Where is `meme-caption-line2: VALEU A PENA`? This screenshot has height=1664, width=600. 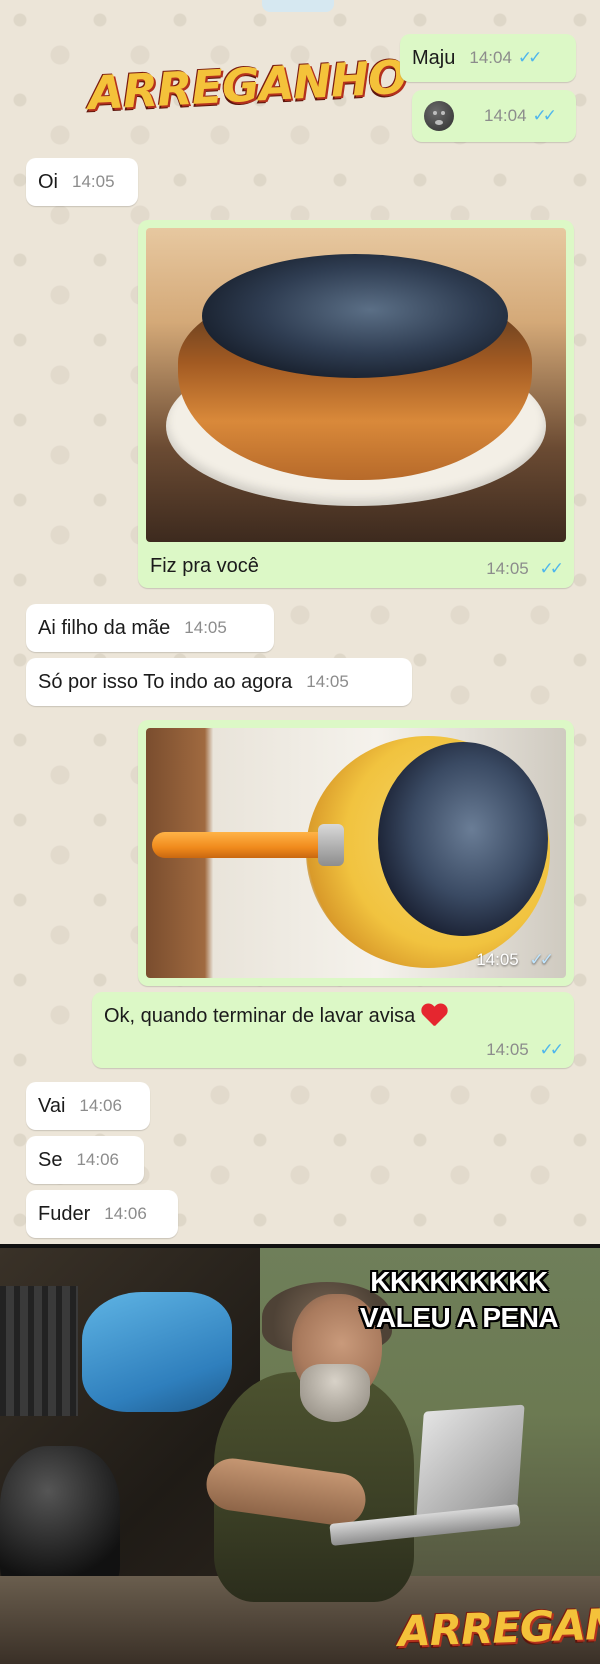 meme-caption-line2: VALEU A PENA is located at coordinates (459, 1317).